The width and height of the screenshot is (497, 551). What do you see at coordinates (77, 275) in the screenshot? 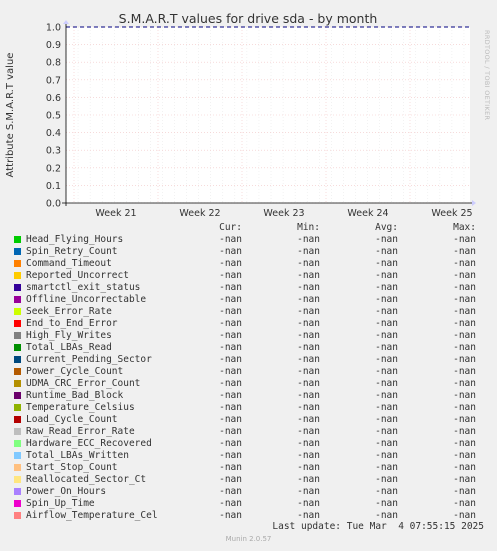
I see `legend-series-name: Reported_Uncorrect` at bounding box center [77, 275].